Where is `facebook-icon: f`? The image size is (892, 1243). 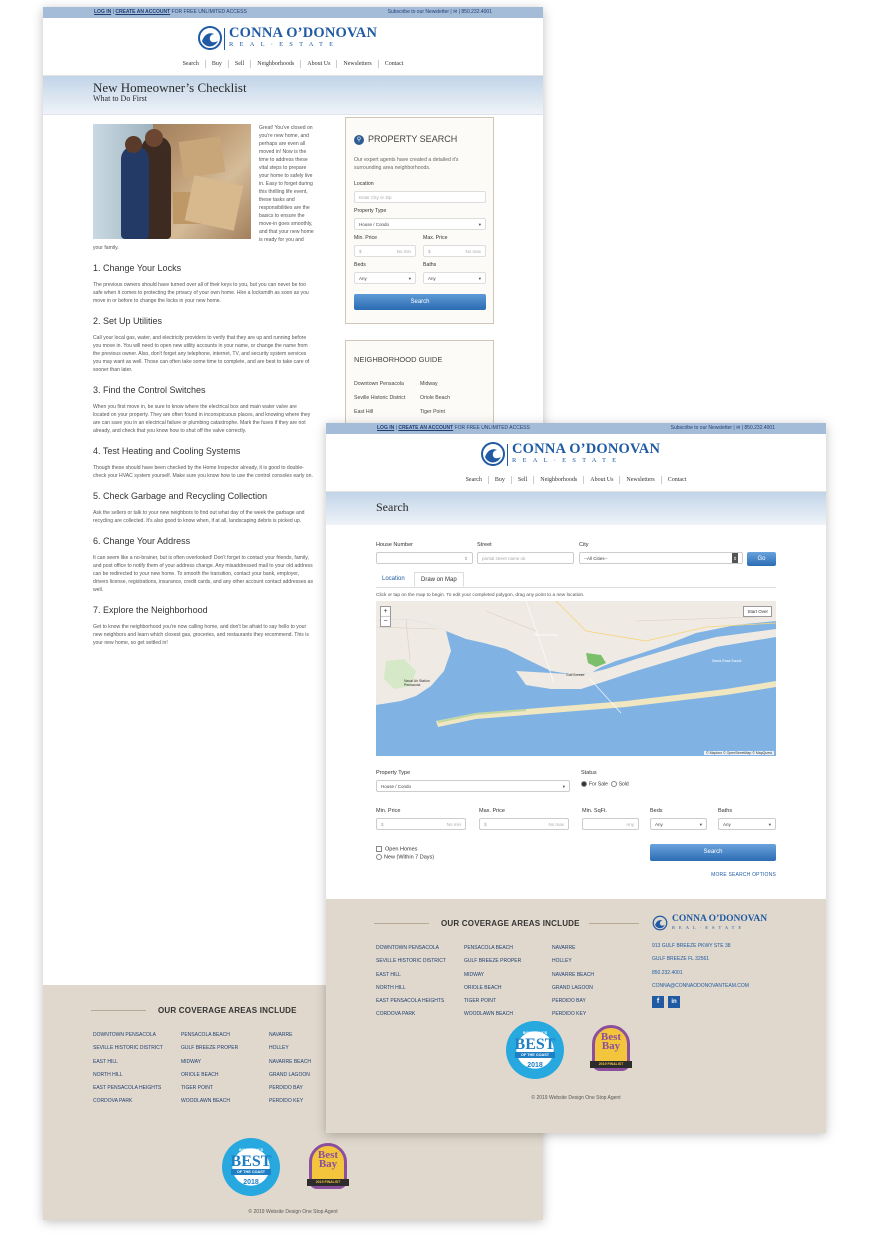
facebook-icon: f is located at coordinates (658, 1002).